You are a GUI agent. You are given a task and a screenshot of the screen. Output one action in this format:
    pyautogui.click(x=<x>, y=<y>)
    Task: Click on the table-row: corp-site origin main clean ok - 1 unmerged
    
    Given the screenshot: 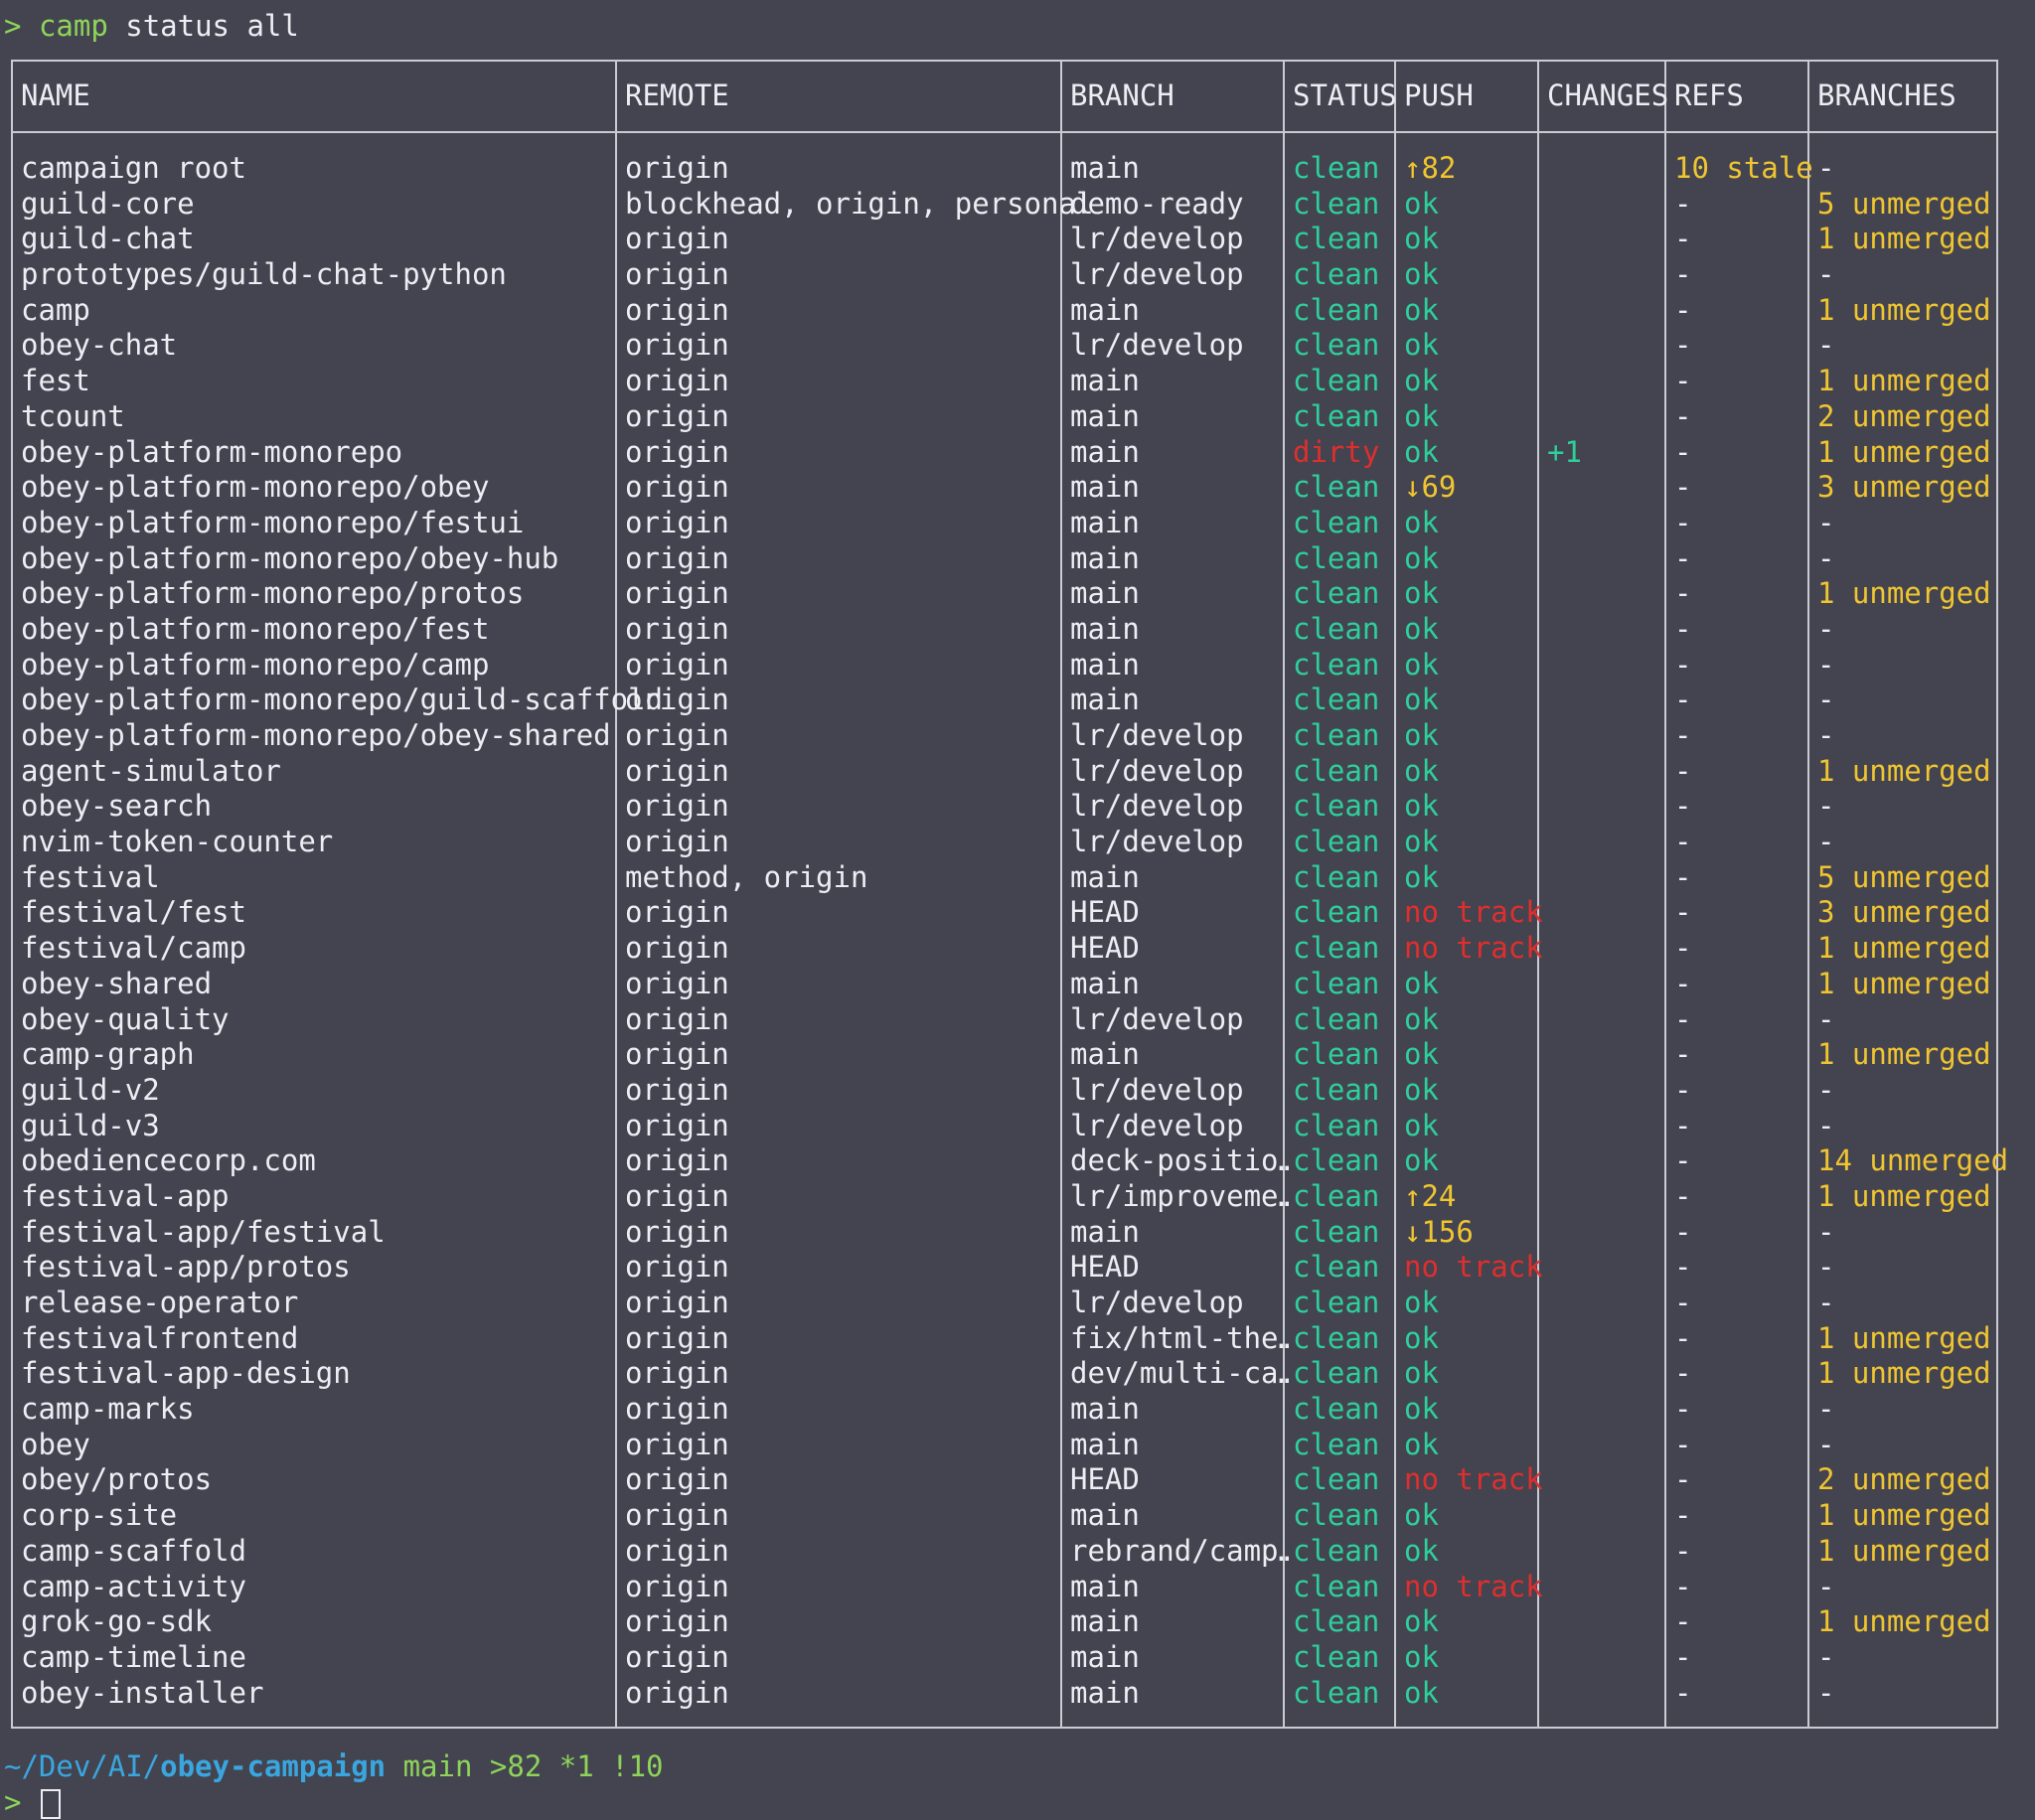 What is the action you would take?
    pyautogui.click(x=1004, y=1516)
    